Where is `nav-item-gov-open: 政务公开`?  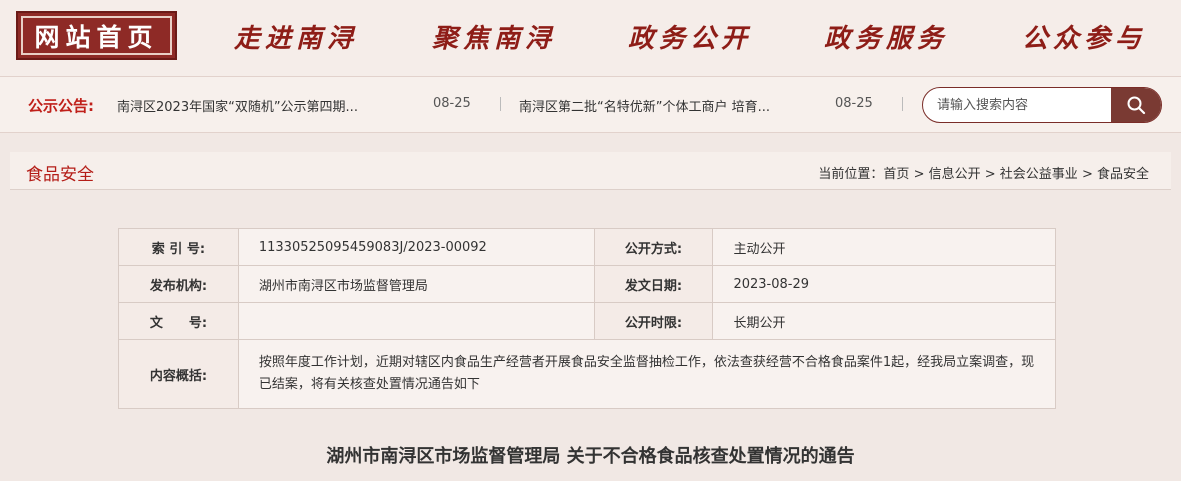 nav-item-gov-open: 政务公开 is located at coordinates (690, 36).